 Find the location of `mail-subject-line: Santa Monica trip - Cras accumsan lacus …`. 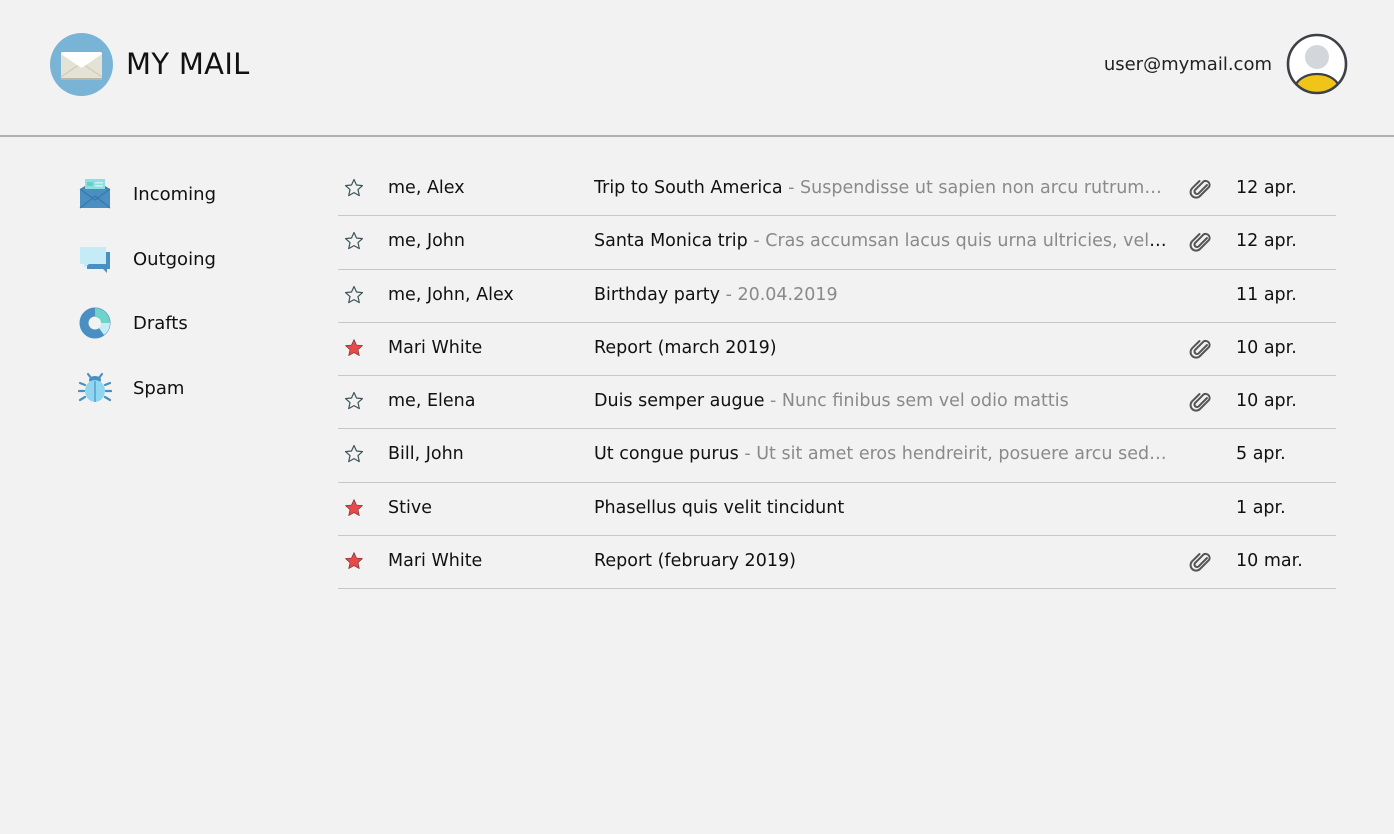

mail-subject-line: Santa Monica trip - Cras accumsan lacus … is located at coordinates (881, 241).